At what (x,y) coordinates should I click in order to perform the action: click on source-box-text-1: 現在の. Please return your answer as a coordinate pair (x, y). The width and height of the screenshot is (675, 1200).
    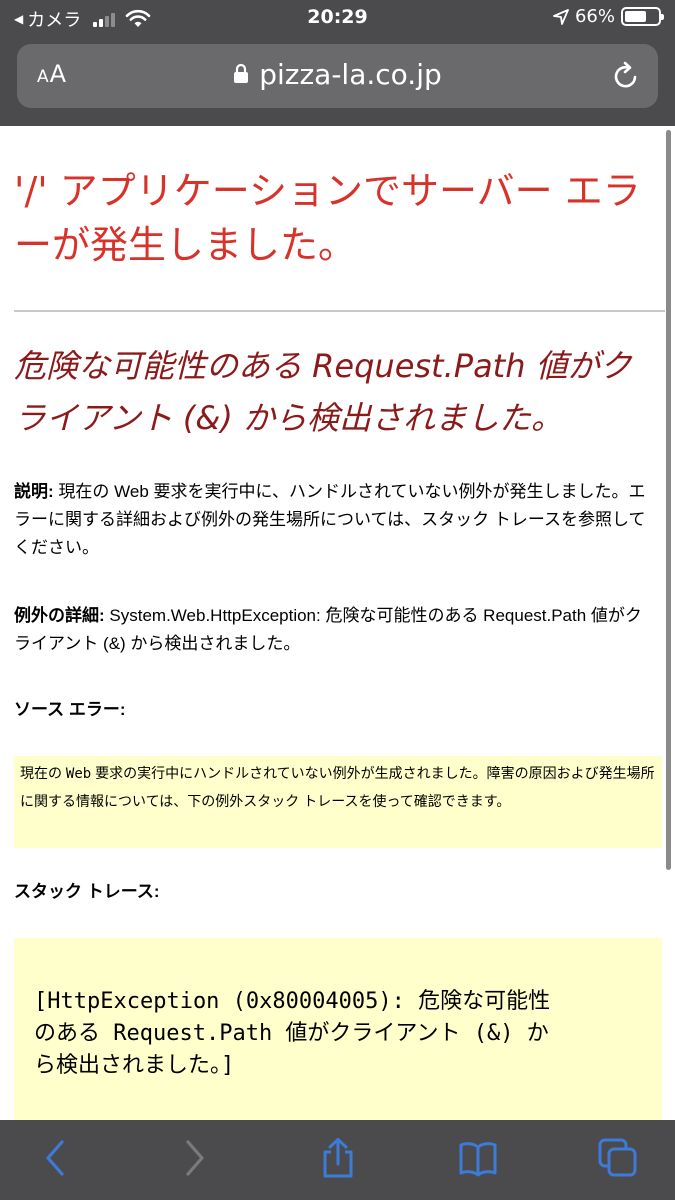
    Looking at the image, I should click on (43, 773).